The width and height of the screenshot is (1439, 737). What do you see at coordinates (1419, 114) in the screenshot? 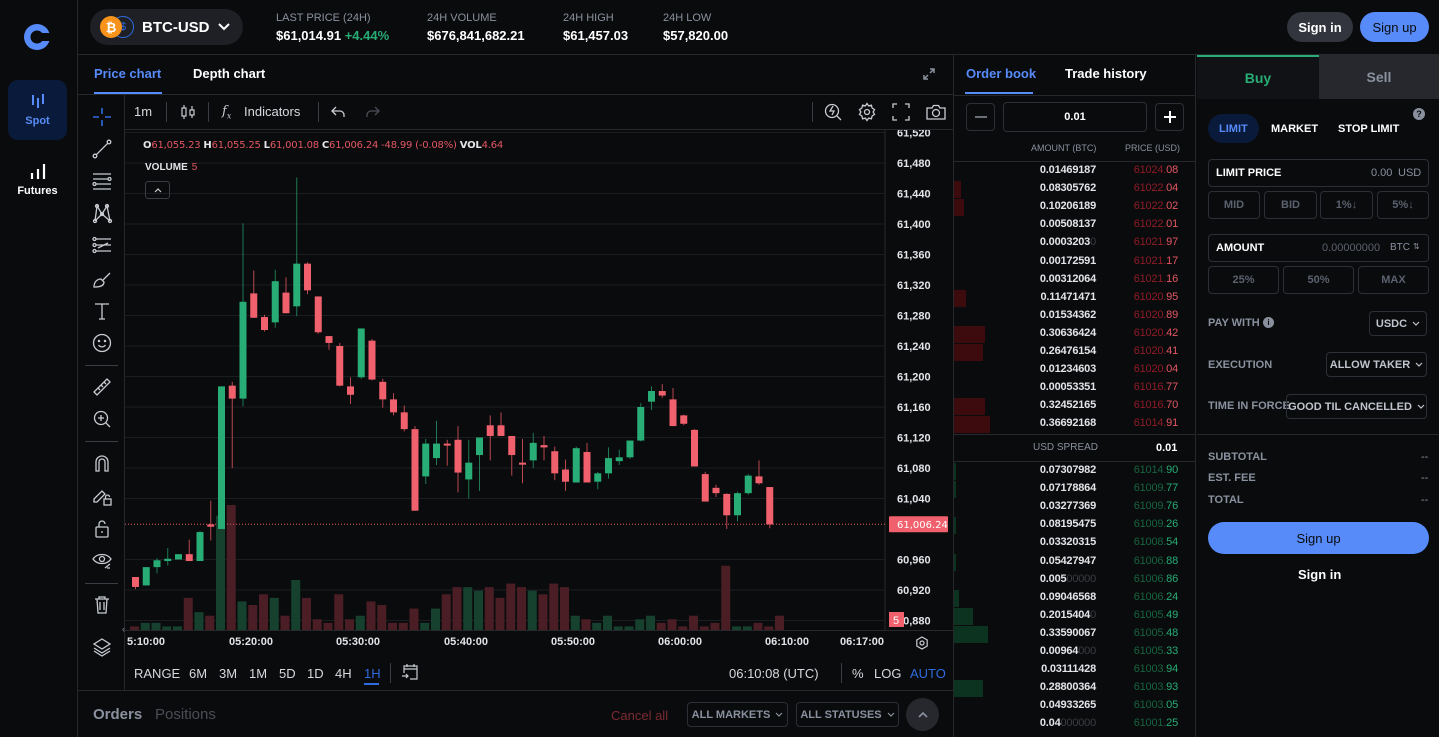
I see `help-icon: ?` at bounding box center [1419, 114].